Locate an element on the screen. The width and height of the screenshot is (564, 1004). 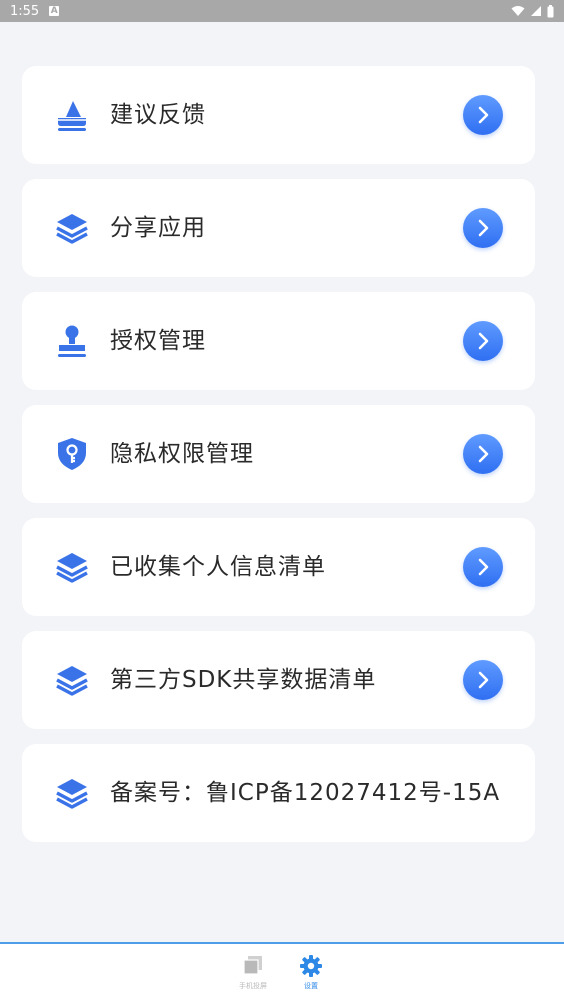
feedback-icon is located at coordinates (72, 116).